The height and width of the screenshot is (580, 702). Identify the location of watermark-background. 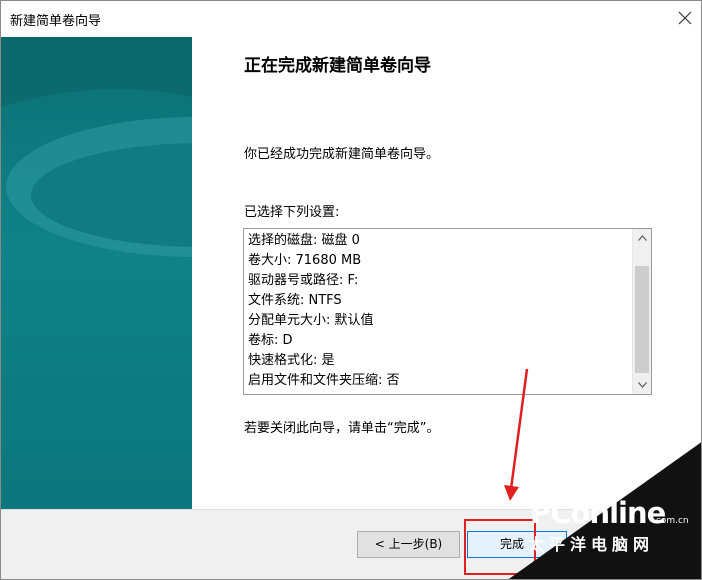
(604, 510).